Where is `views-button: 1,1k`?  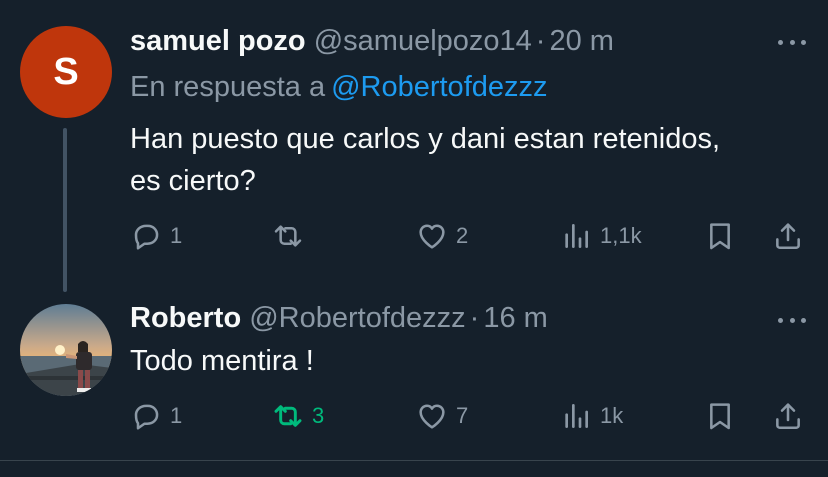
views-button: 1,1k is located at coordinates (601, 236).